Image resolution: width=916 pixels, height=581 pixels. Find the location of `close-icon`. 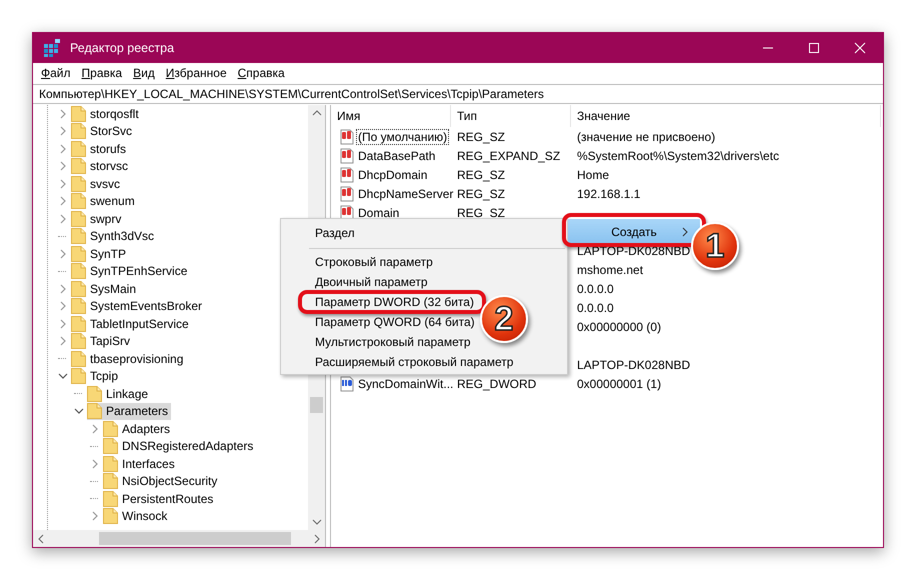

close-icon is located at coordinates (860, 48).